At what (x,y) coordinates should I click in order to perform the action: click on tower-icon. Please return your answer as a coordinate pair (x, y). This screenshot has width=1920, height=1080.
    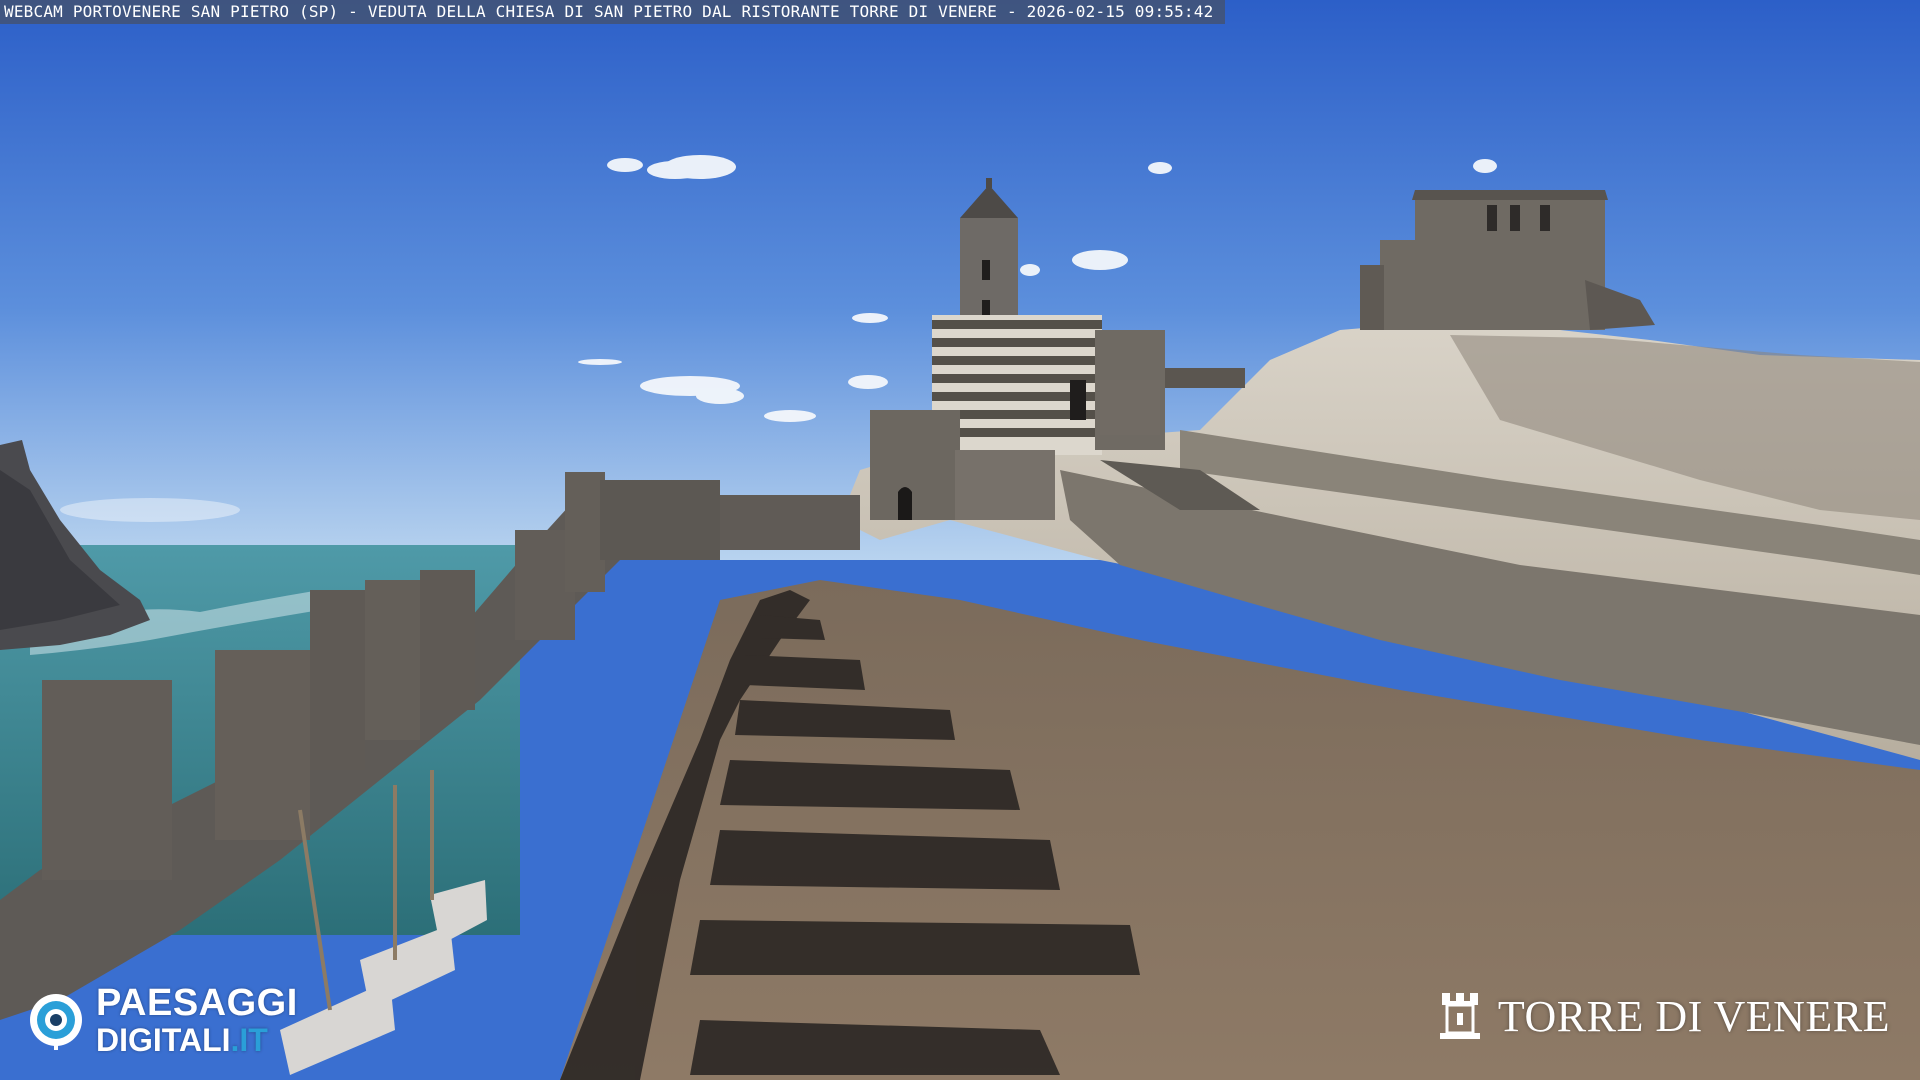
    Looking at the image, I should click on (1459, 1016).